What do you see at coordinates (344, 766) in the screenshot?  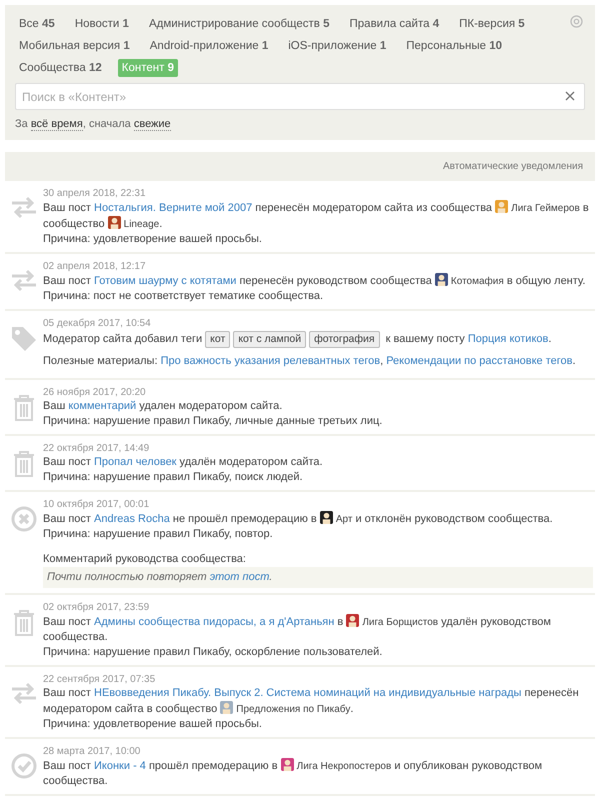 I see `community-link: Лига Некропостеров` at bounding box center [344, 766].